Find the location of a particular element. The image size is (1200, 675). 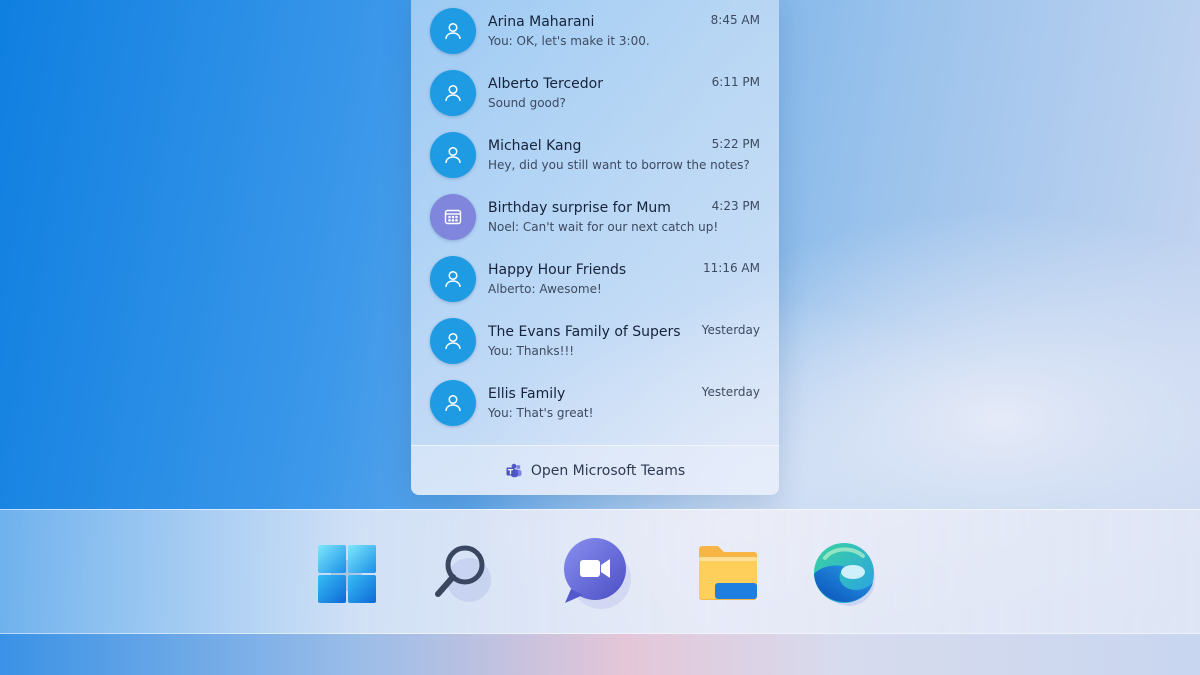

chat-time: 11:16 AM is located at coordinates (731, 268).